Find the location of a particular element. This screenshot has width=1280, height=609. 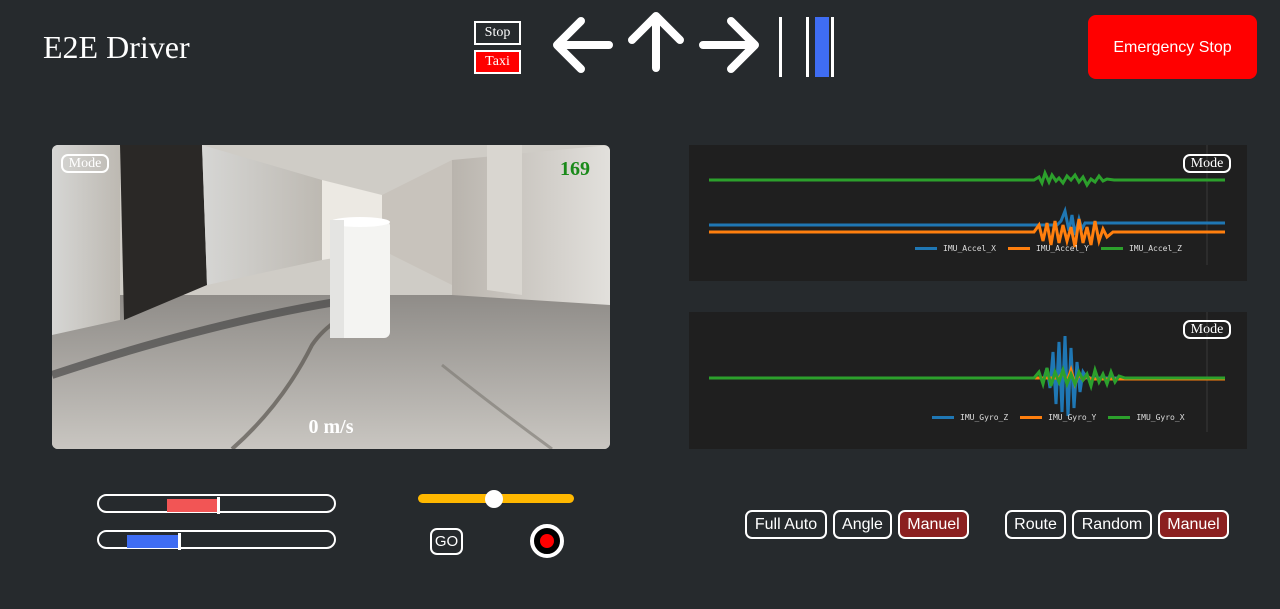

arrow-right-icon is located at coordinates (730, 45).